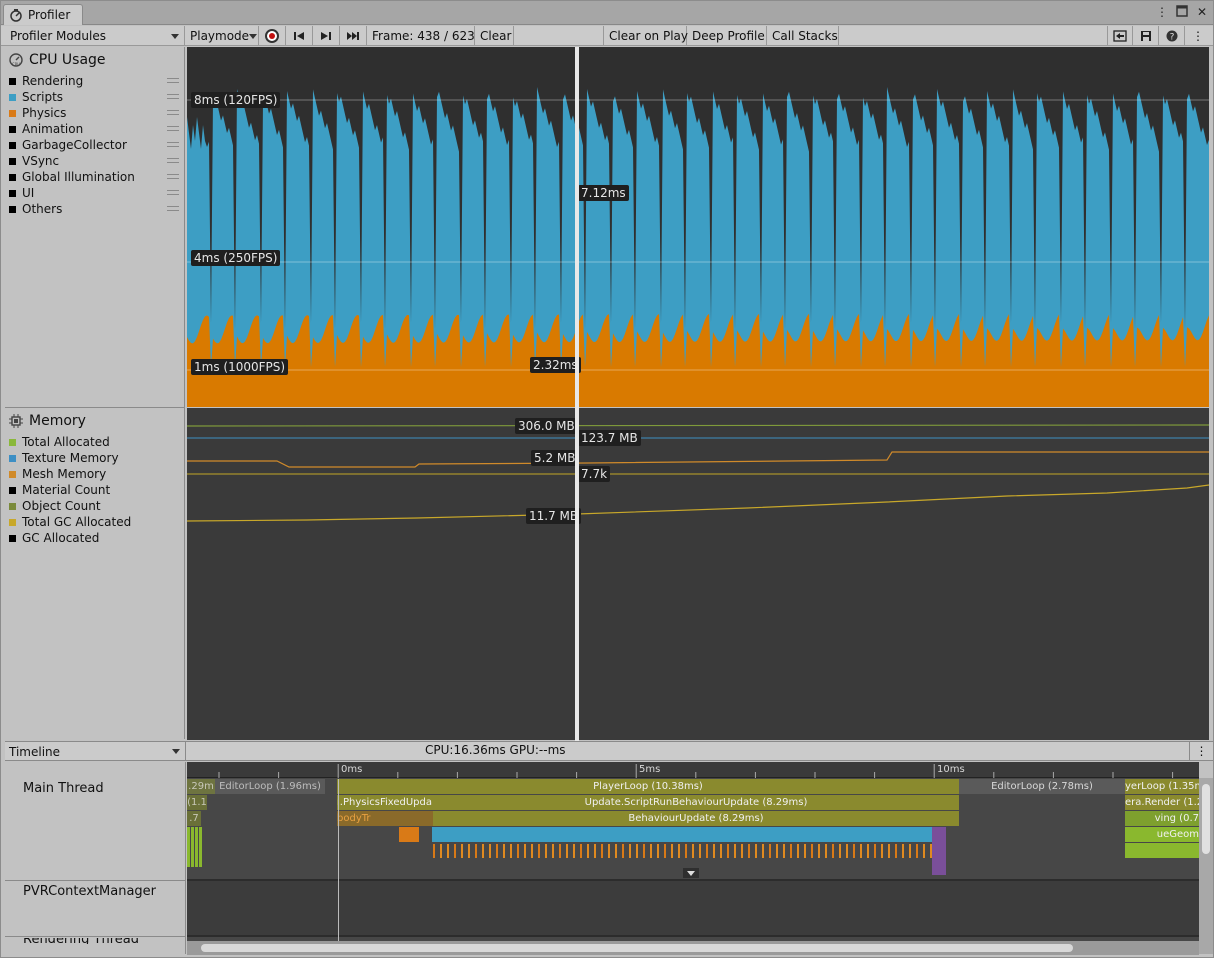 The height and width of the screenshot is (958, 1214). I want to click on cpu-legend-item: GarbageCollector, so click(95, 145).